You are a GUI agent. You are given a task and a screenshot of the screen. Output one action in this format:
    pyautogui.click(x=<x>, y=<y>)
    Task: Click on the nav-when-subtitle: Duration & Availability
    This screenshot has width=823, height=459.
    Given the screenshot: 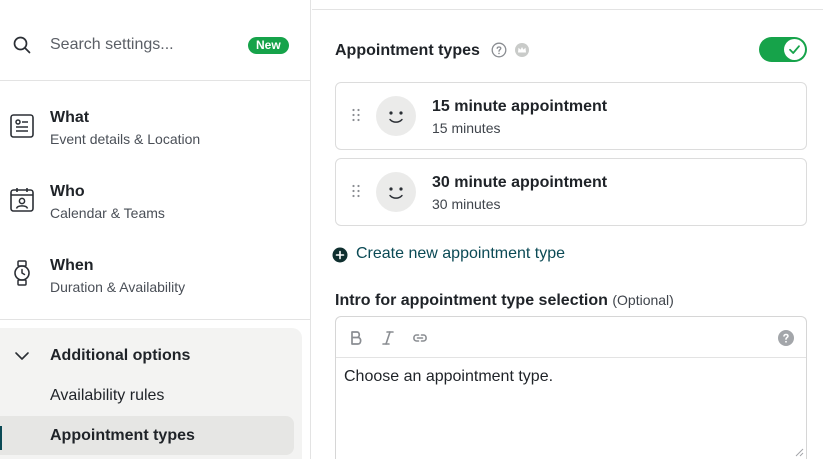 What is the action you would take?
    pyautogui.click(x=118, y=287)
    